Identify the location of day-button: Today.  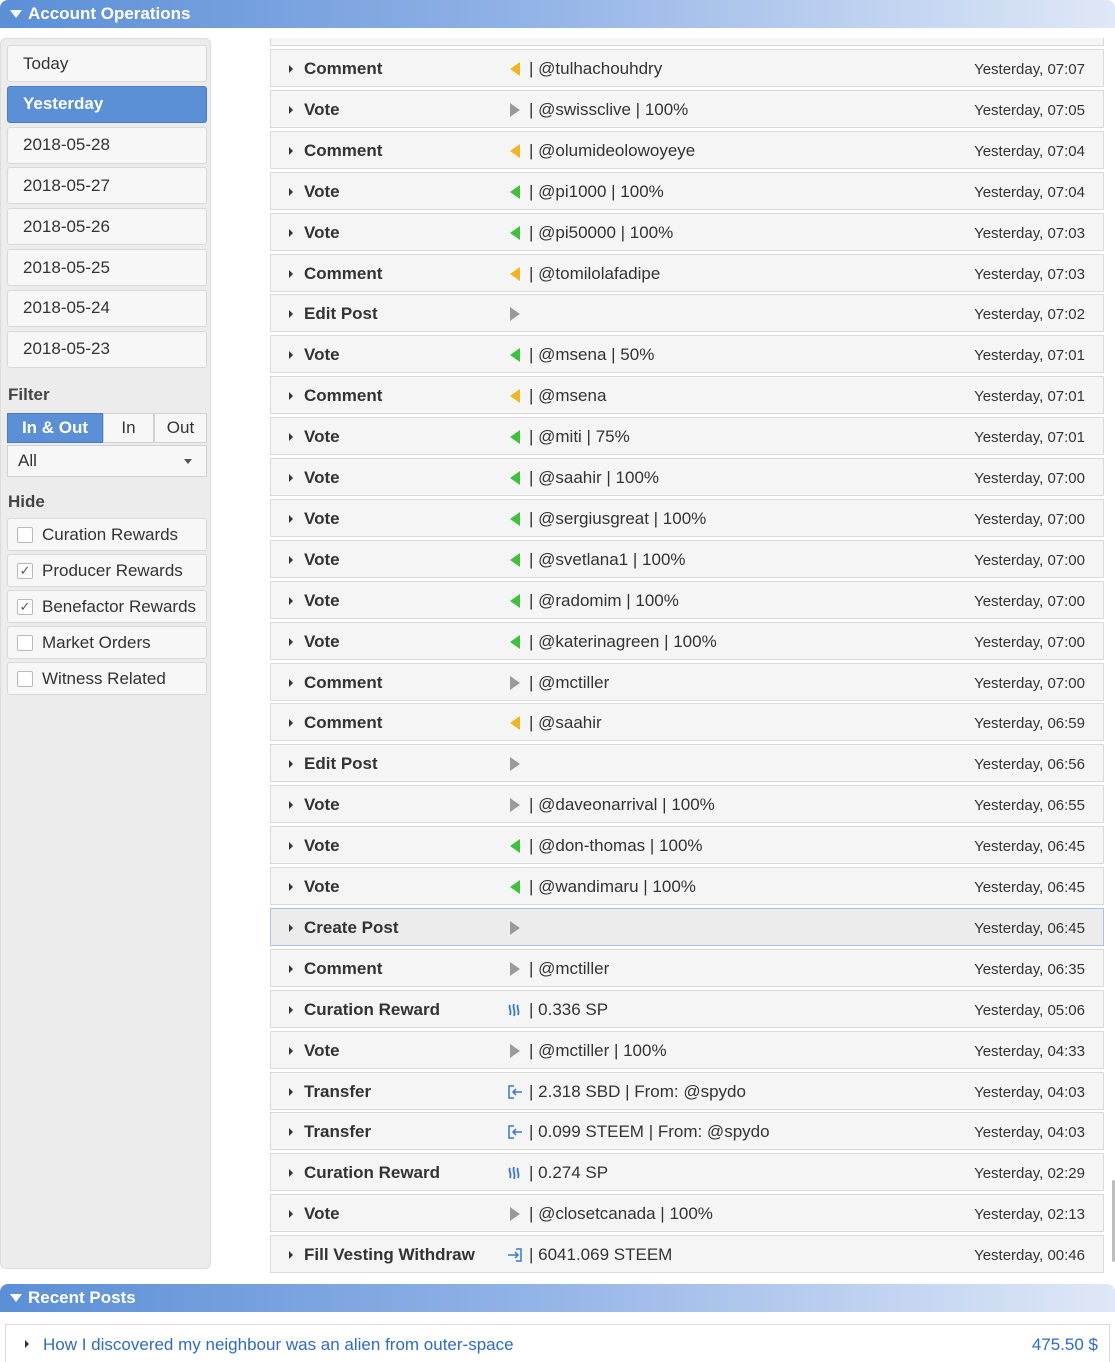
(107, 63).